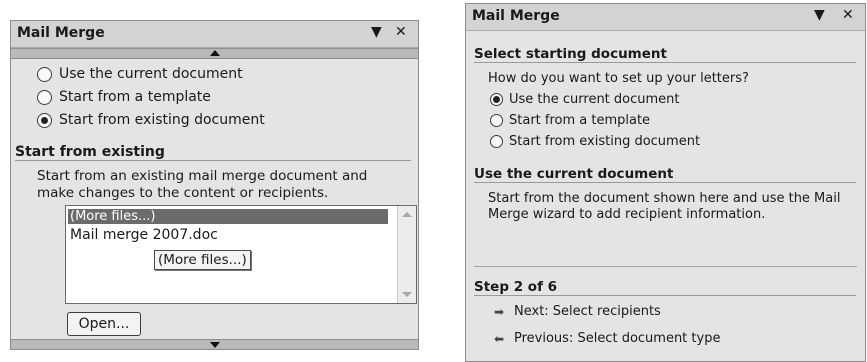 The image size is (867, 362). Describe the element at coordinates (499, 338) in the screenshot. I see `left-arrow-icon: ⬅` at that location.